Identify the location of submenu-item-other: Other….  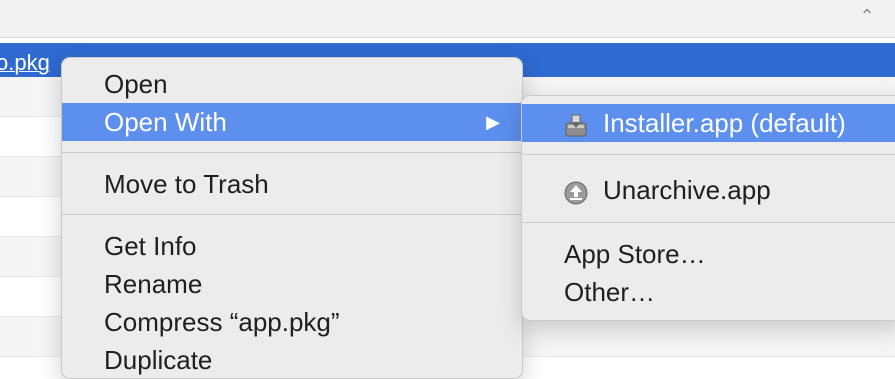
(708, 292).